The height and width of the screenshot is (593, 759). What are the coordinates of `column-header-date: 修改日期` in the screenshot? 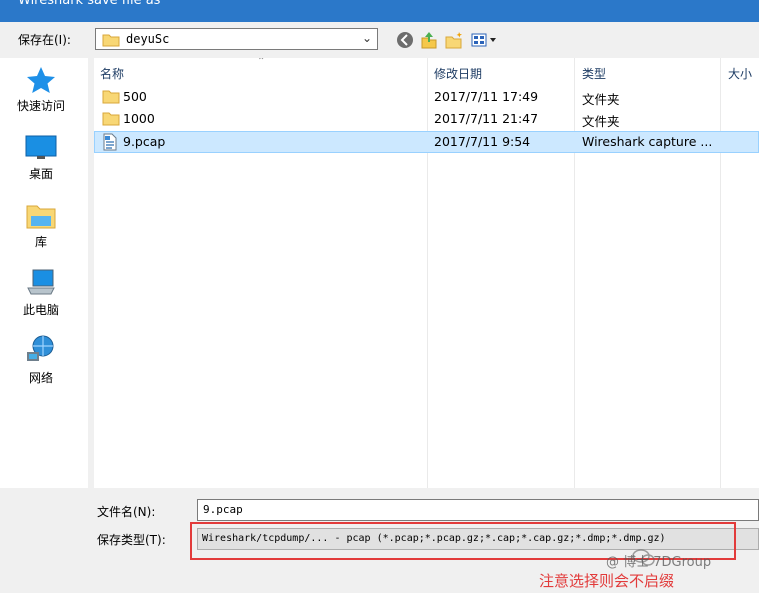 It's located at (458, 73).